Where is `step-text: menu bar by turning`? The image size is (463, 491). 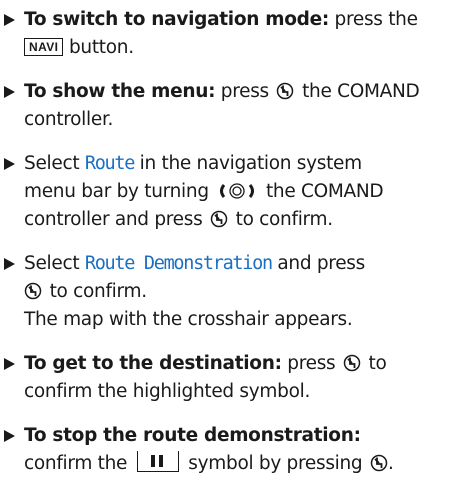
step-text: menu bar by turning is located at coordinates (116, 191).